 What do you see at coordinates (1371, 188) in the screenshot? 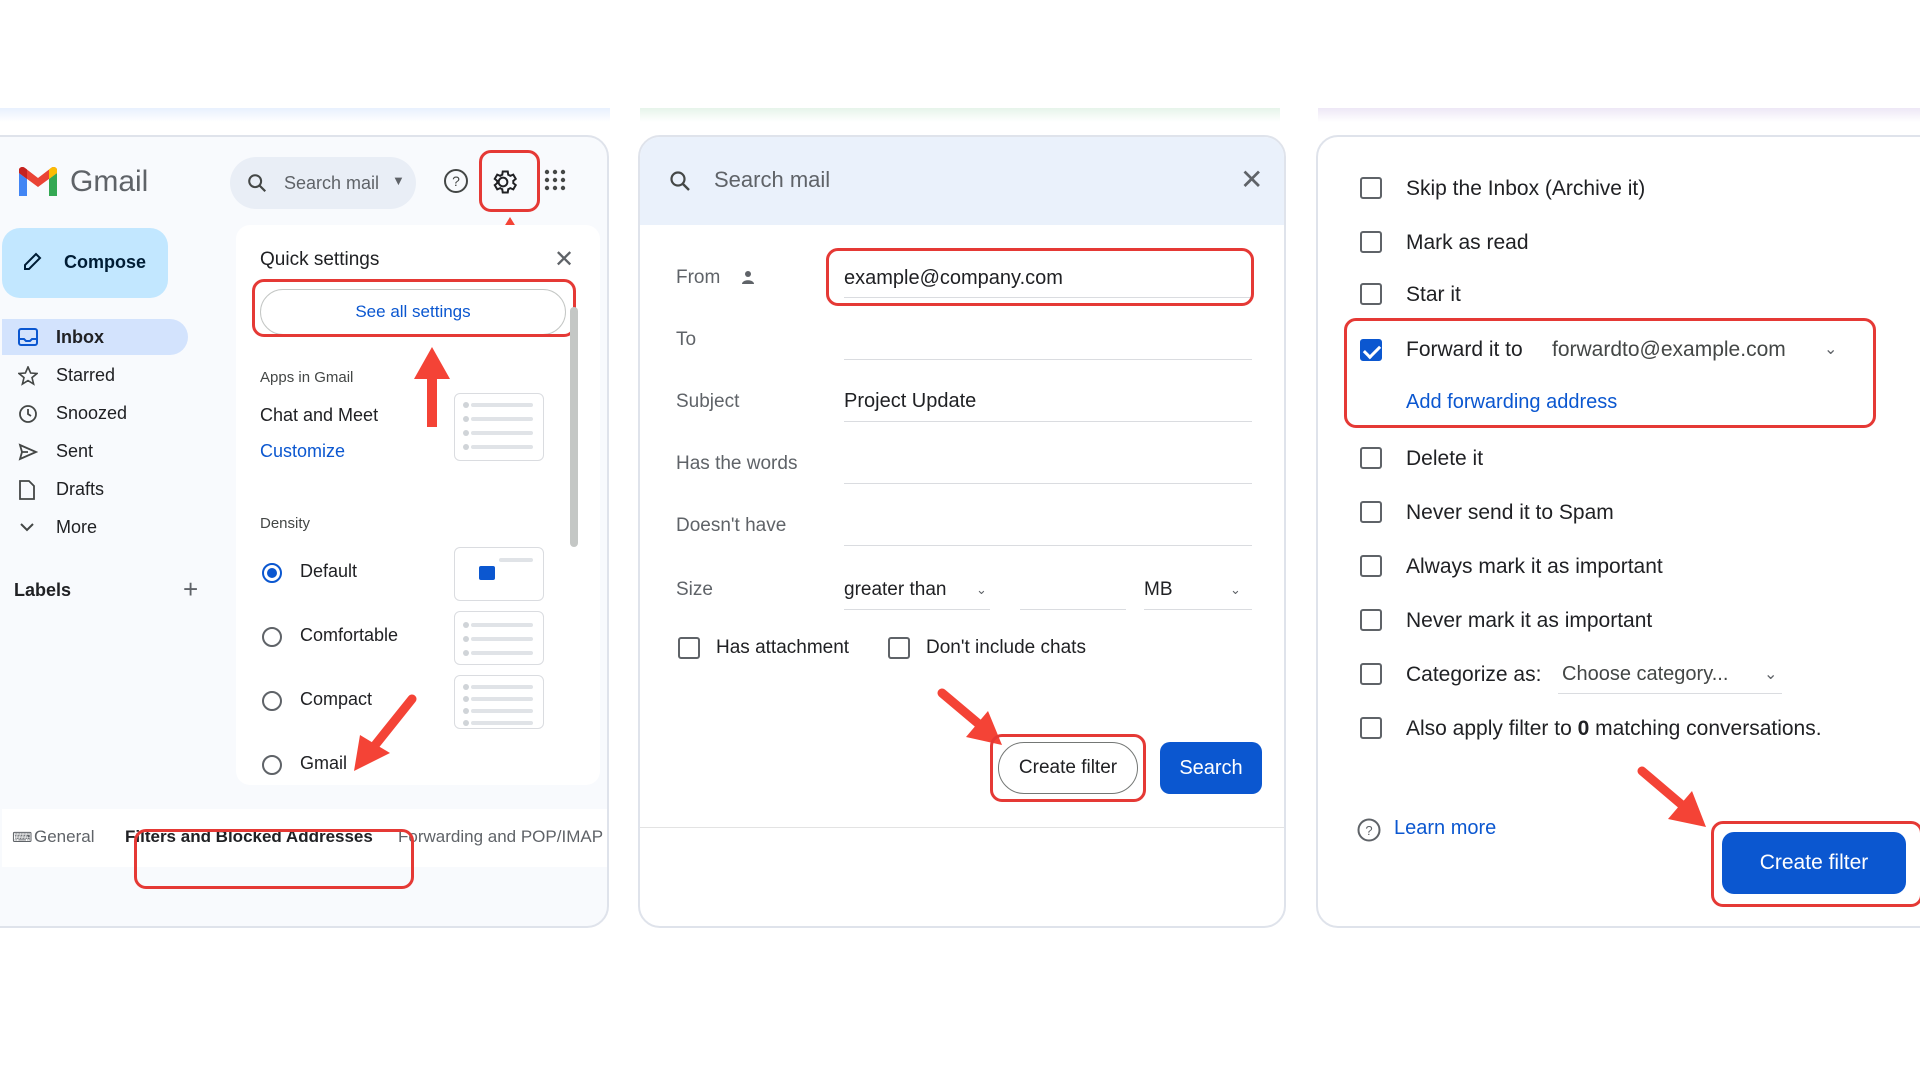
I see `skip-inbox-checkbox` at bounding box center [1371, 188].